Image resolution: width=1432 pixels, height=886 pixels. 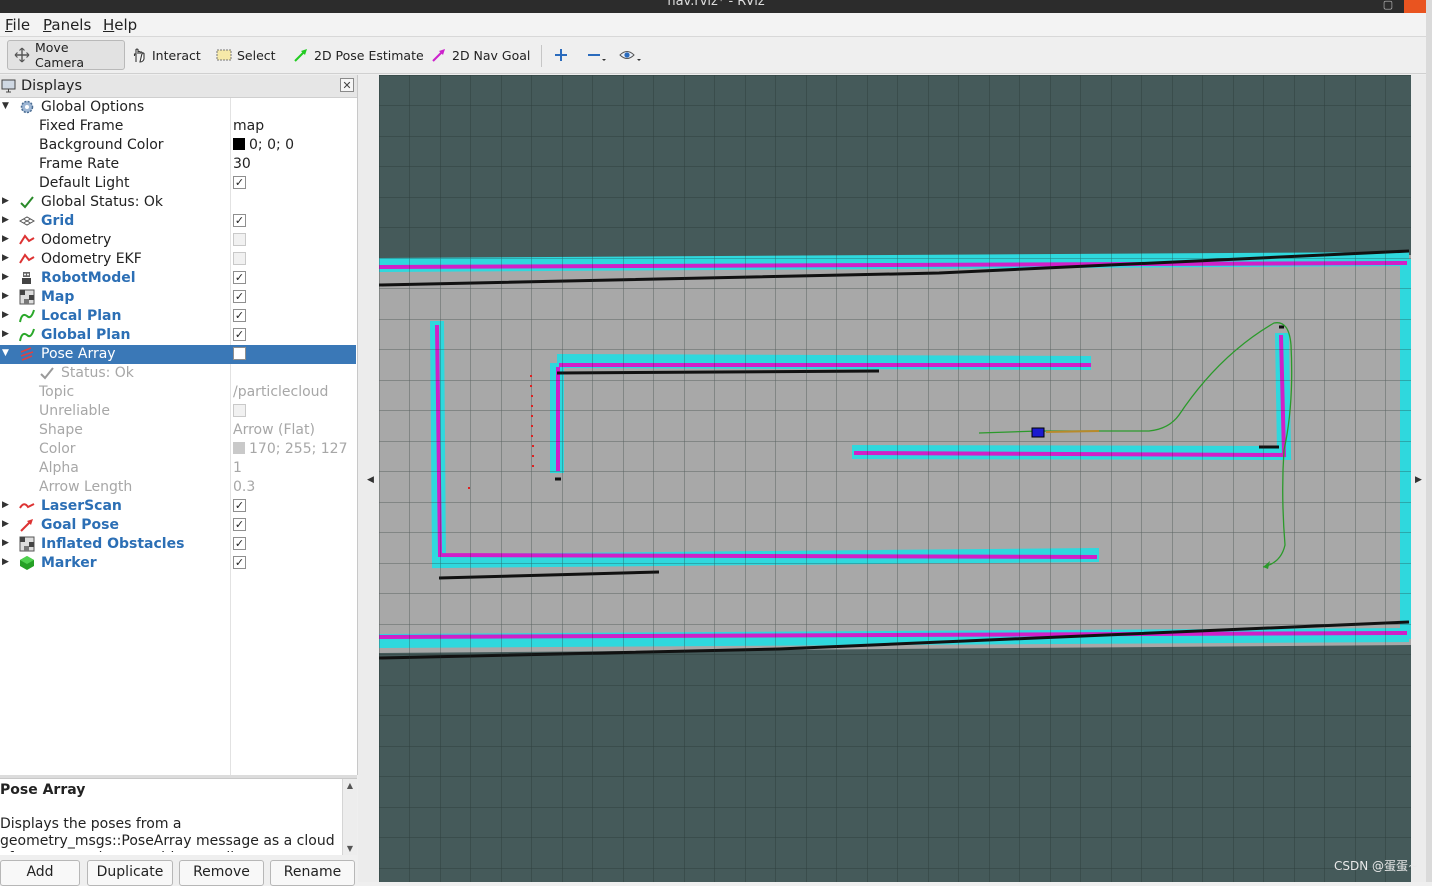 I want to click on 2d-nav-goal-button: 2D Nav Goal, so click(x=480, y=55).